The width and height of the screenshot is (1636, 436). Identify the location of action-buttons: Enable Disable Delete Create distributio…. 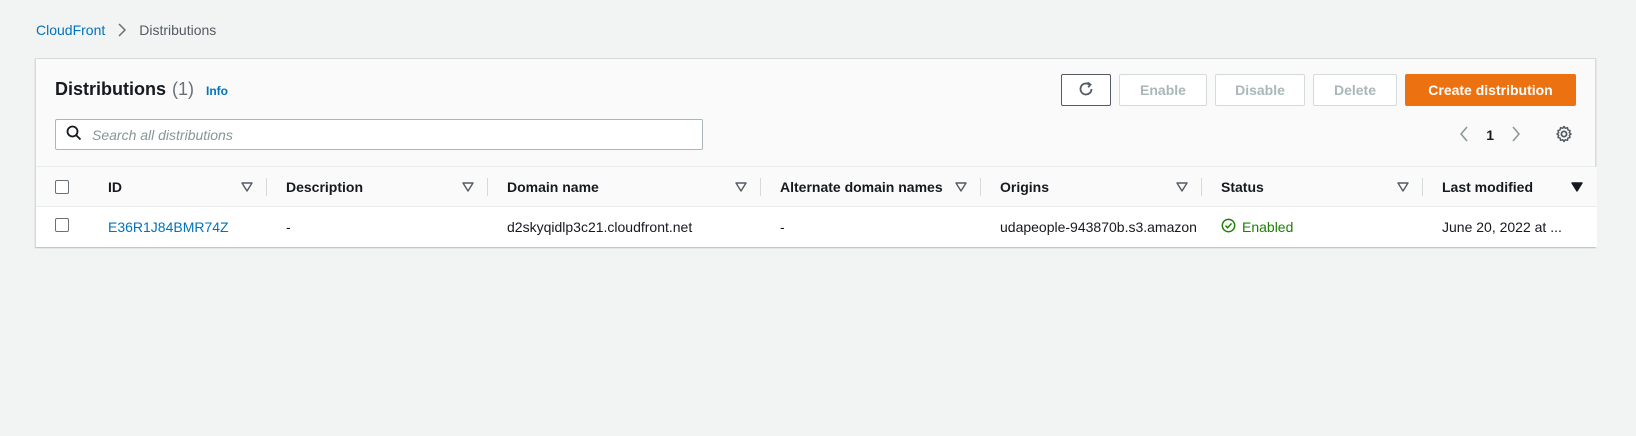
(1318, 90).